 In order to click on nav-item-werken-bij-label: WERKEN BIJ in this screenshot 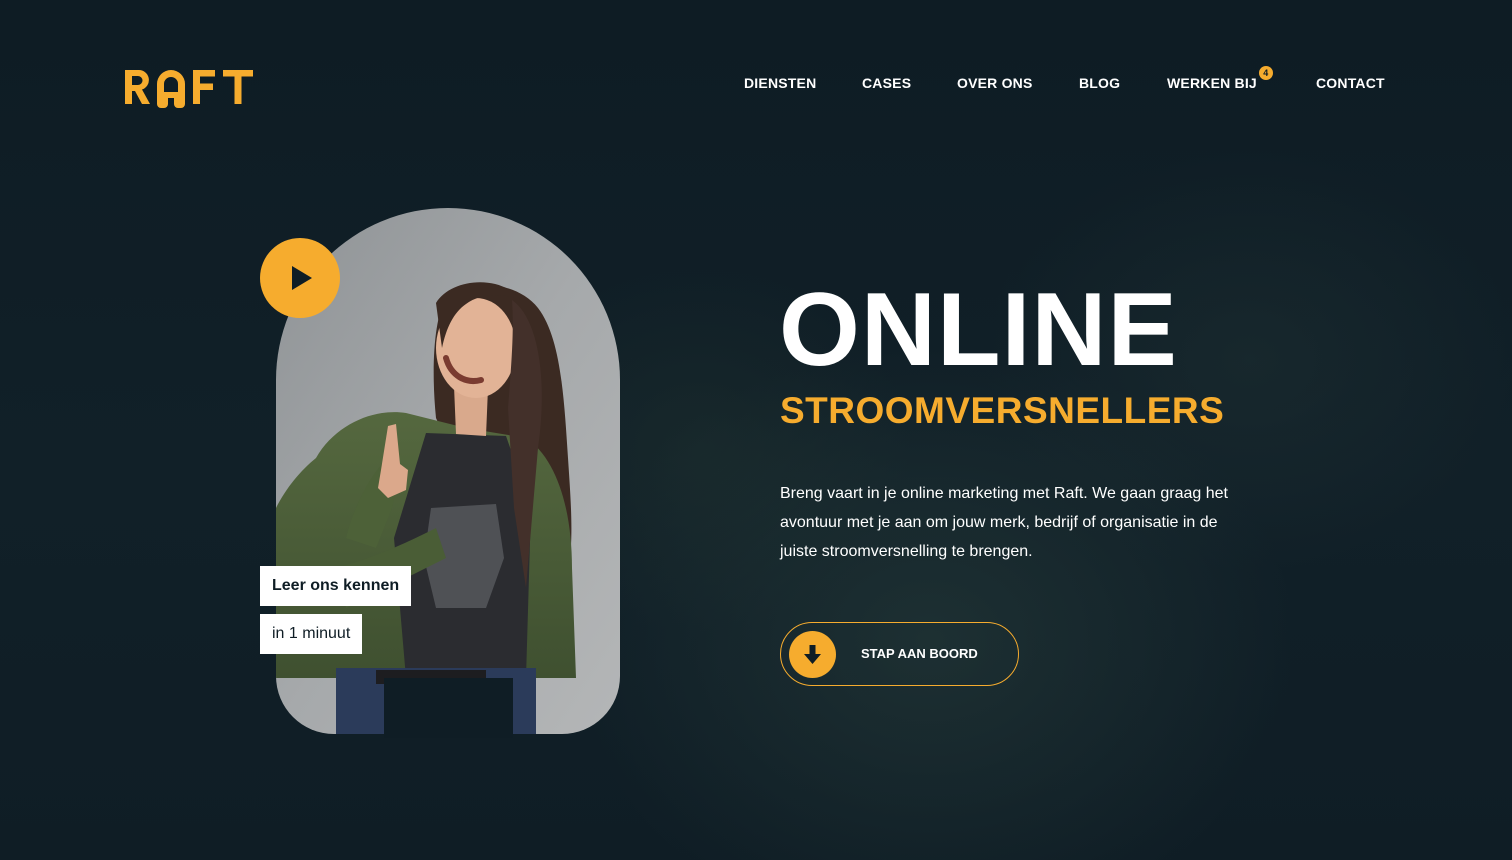, I will do `click(1212, 83)`.